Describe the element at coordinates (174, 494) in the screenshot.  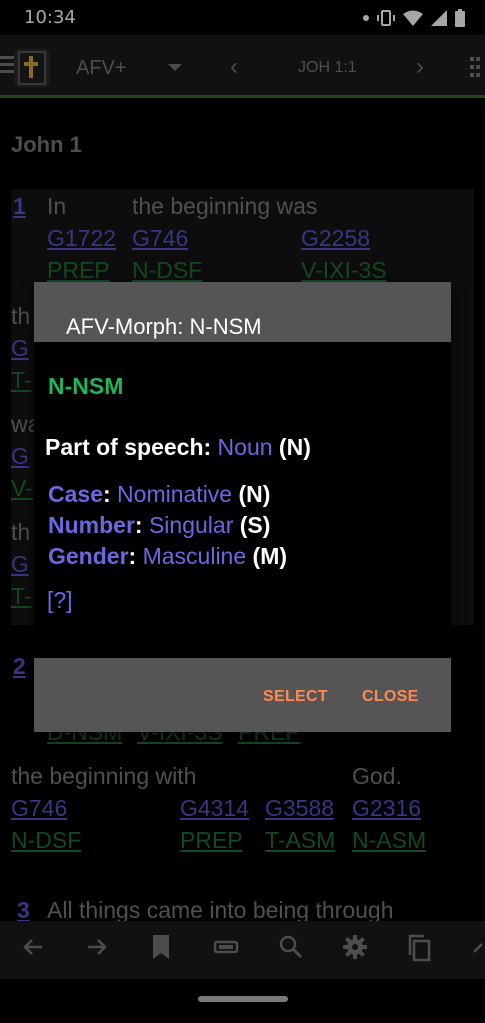
I see `case-value: Nominative` at that location.